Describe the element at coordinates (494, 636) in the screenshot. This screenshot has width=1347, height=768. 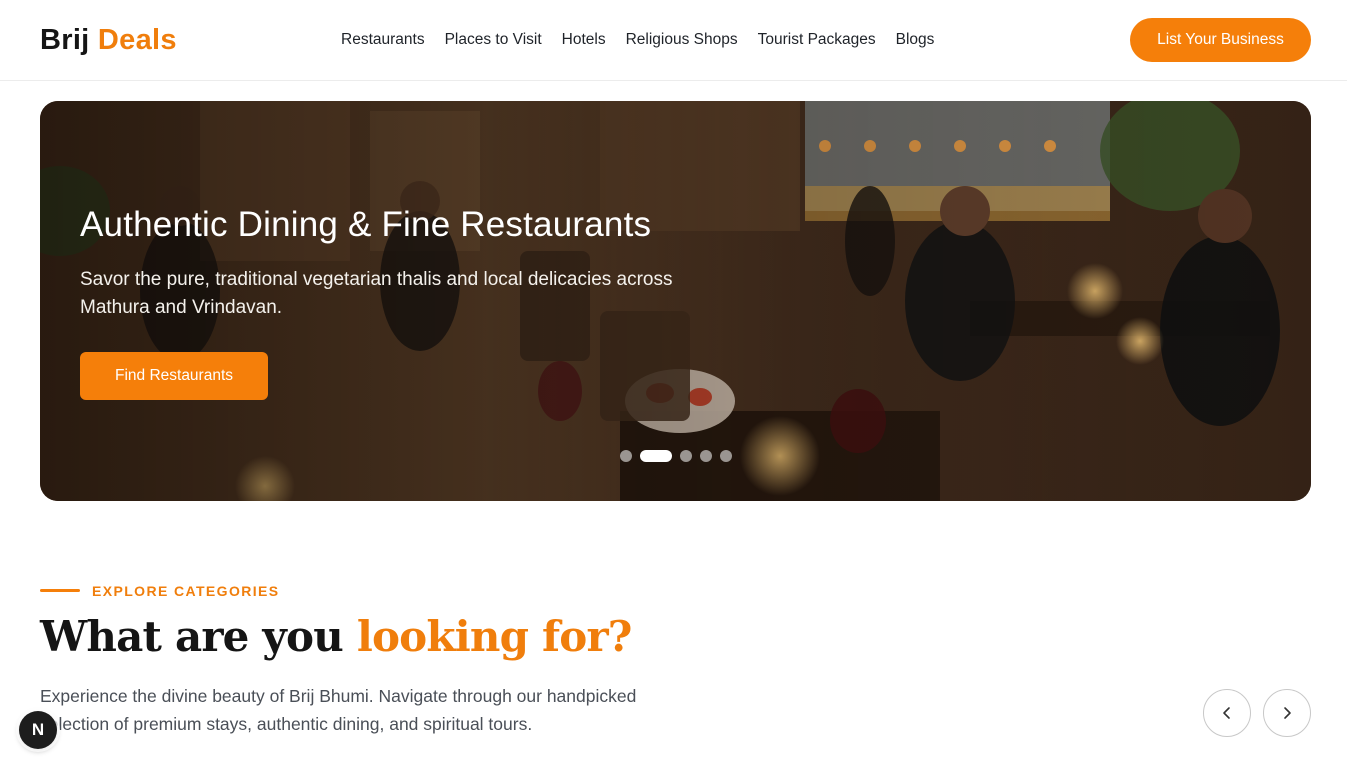
I see `heading-accent: looking for?` at that location.